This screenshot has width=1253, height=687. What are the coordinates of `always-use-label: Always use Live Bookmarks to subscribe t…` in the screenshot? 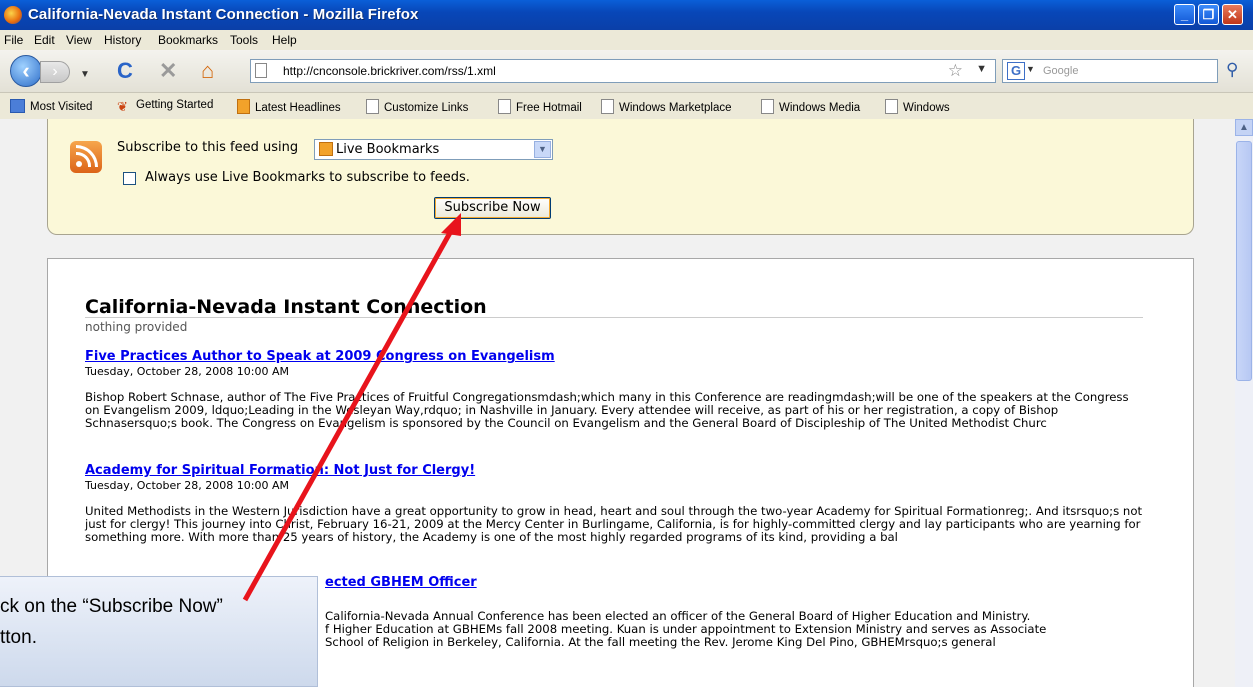 It's located at (307, 177).